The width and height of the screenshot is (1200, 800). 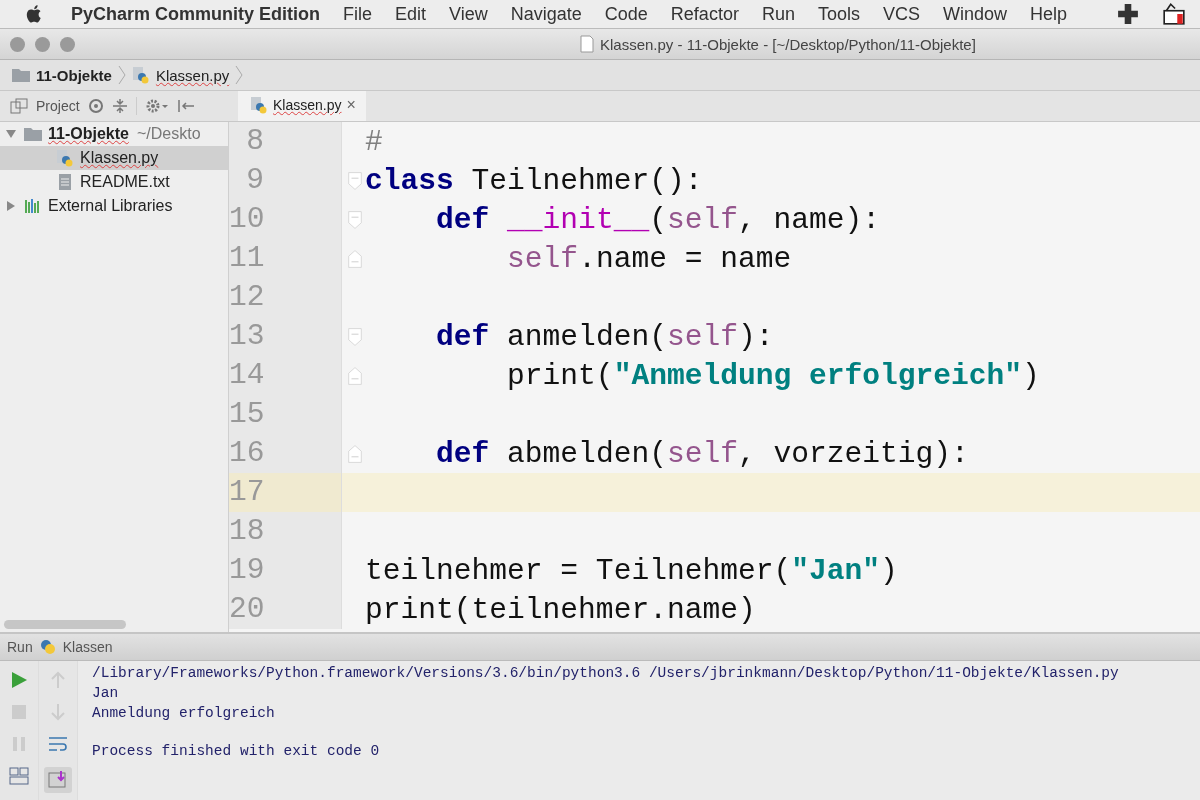 What do you see at coordinates (285, 414) in the screenshot?
I see `line-number: 15` at bounding box center [285, 414].